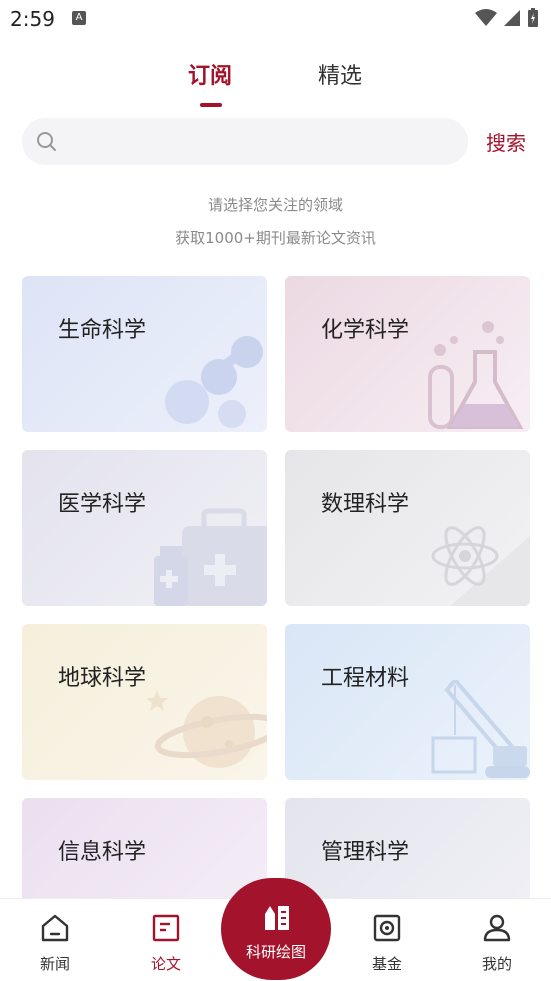 The width and height of the screenshot is (551, 981). What do you see at coordinates (386, 964) in the screenshot?
I see `nav-label-fund: 基金` at bounding box center [386, 964].